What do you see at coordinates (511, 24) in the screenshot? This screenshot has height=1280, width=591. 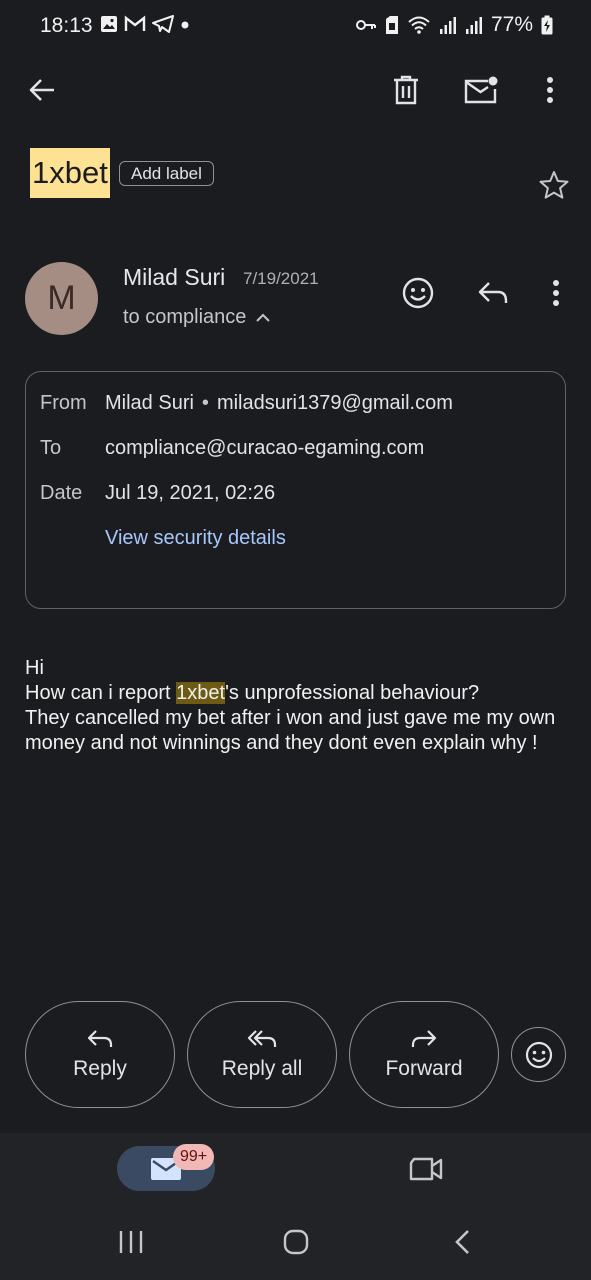 I see `battery-level: 77%` at bounding box center [511, 24].